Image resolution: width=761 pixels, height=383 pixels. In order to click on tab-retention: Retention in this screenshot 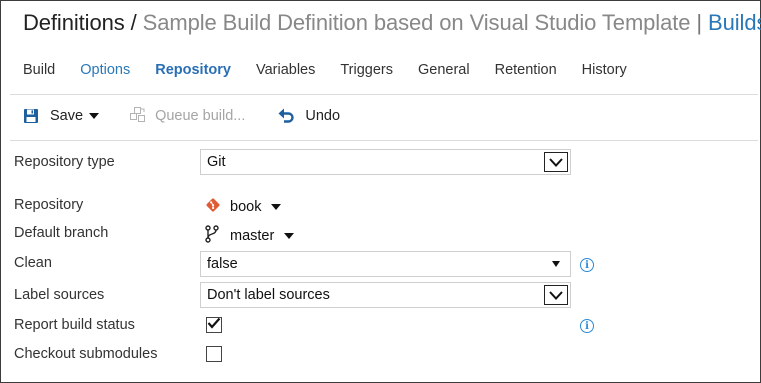, I will do `click(526, 70)`.